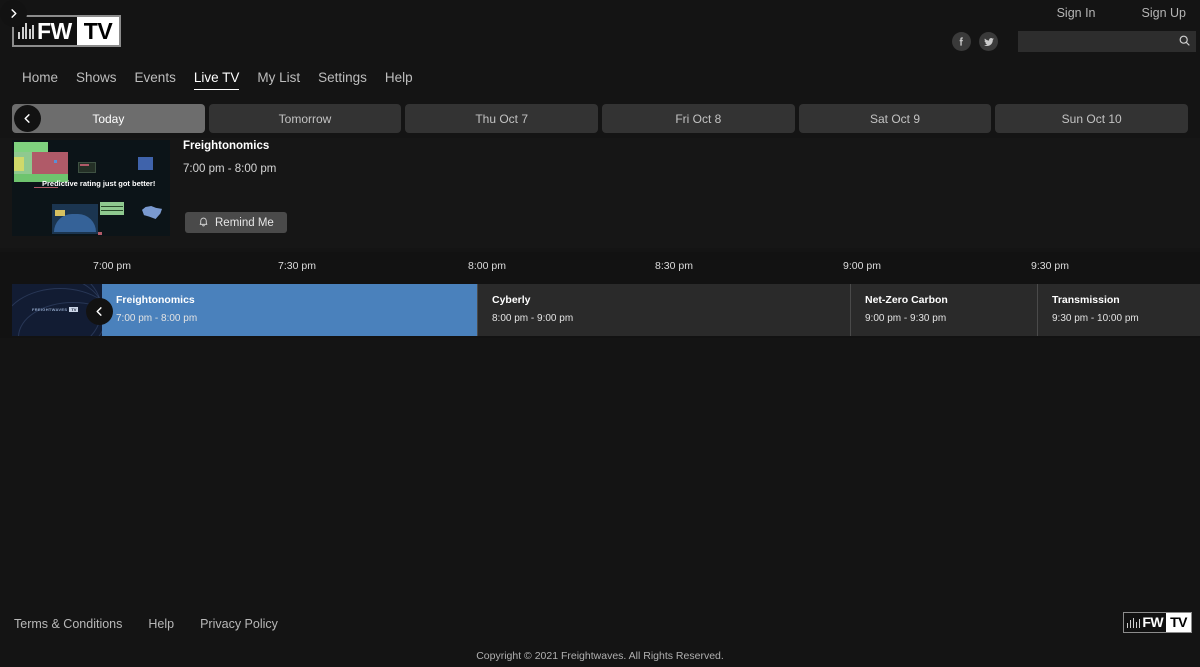 The image size is (1200, 667). I want to click on day-tab-label: Thu Oct 7, so click(502, 118).